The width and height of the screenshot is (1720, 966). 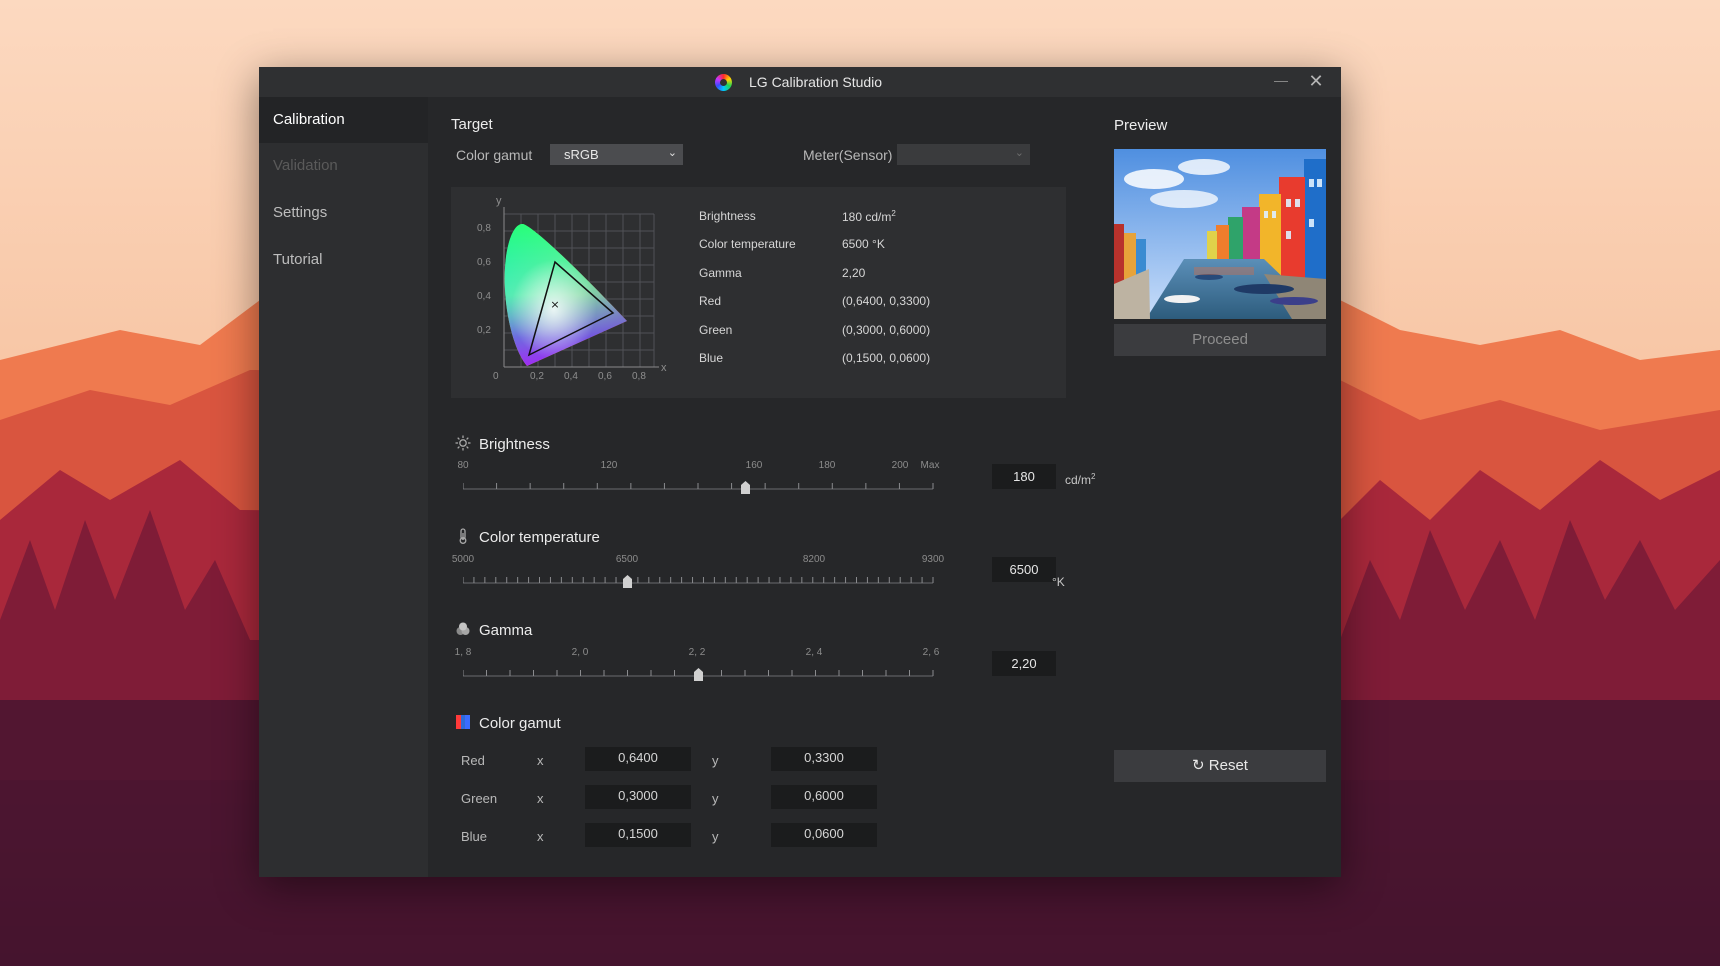 I want to click on blue-x-input: 0,1500, so click(x=638, y=835).